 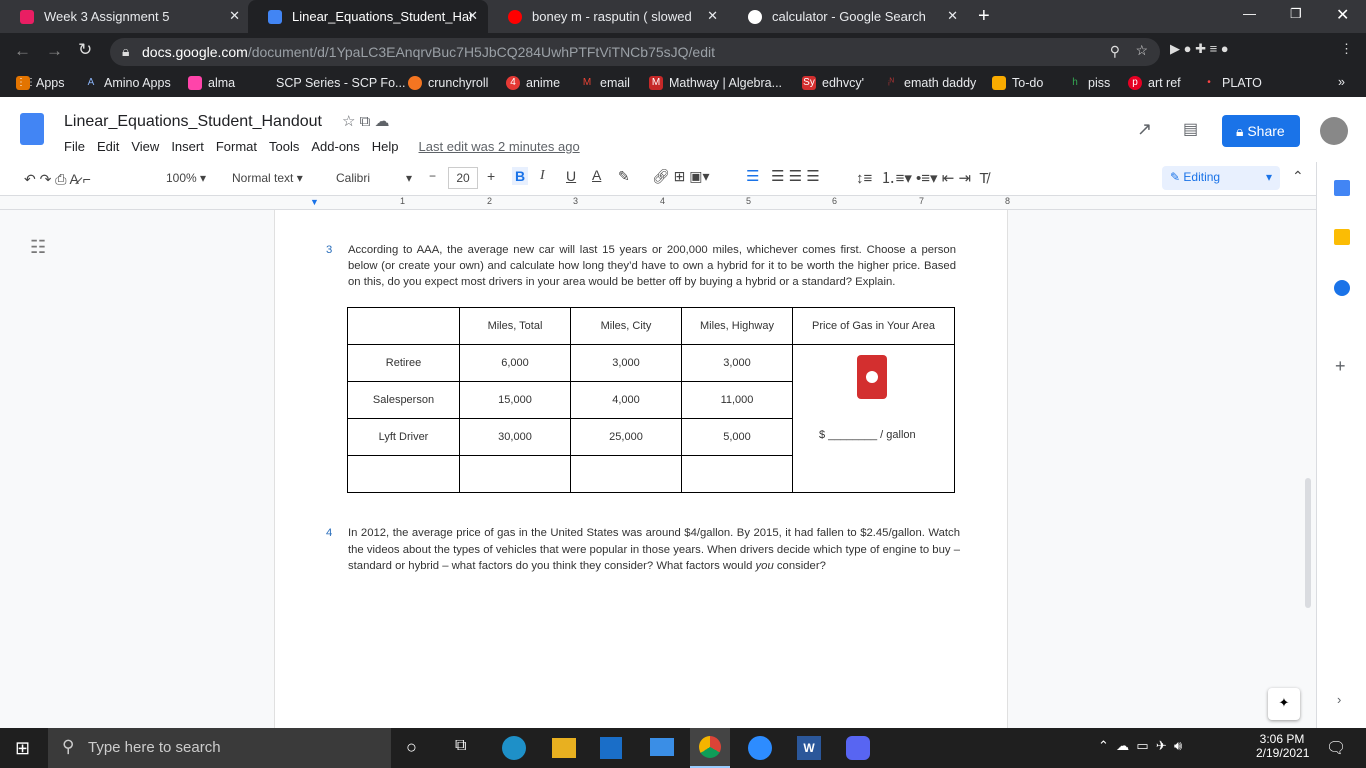 What do you see at coordinates (1342, 188) in the screenshot?
I see `calendar-icon` at bounding box center [1342, 188].